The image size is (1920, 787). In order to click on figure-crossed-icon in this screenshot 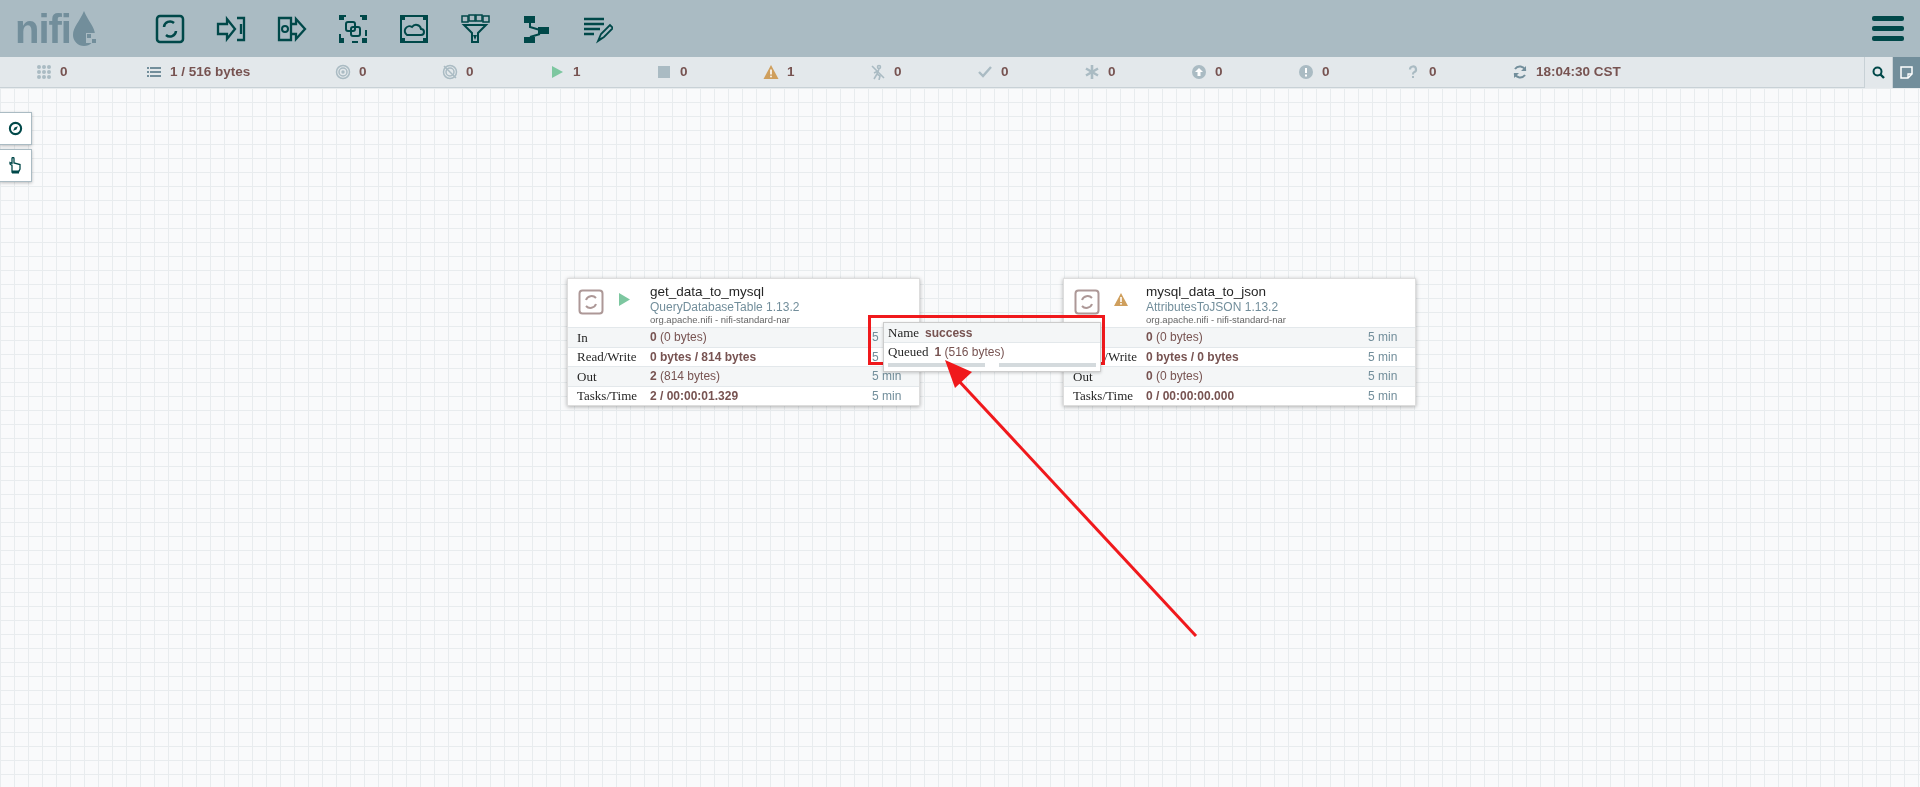, I will do `click(878, 72)`.